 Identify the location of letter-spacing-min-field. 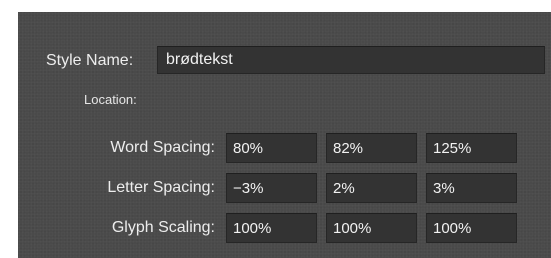
(271, 188).